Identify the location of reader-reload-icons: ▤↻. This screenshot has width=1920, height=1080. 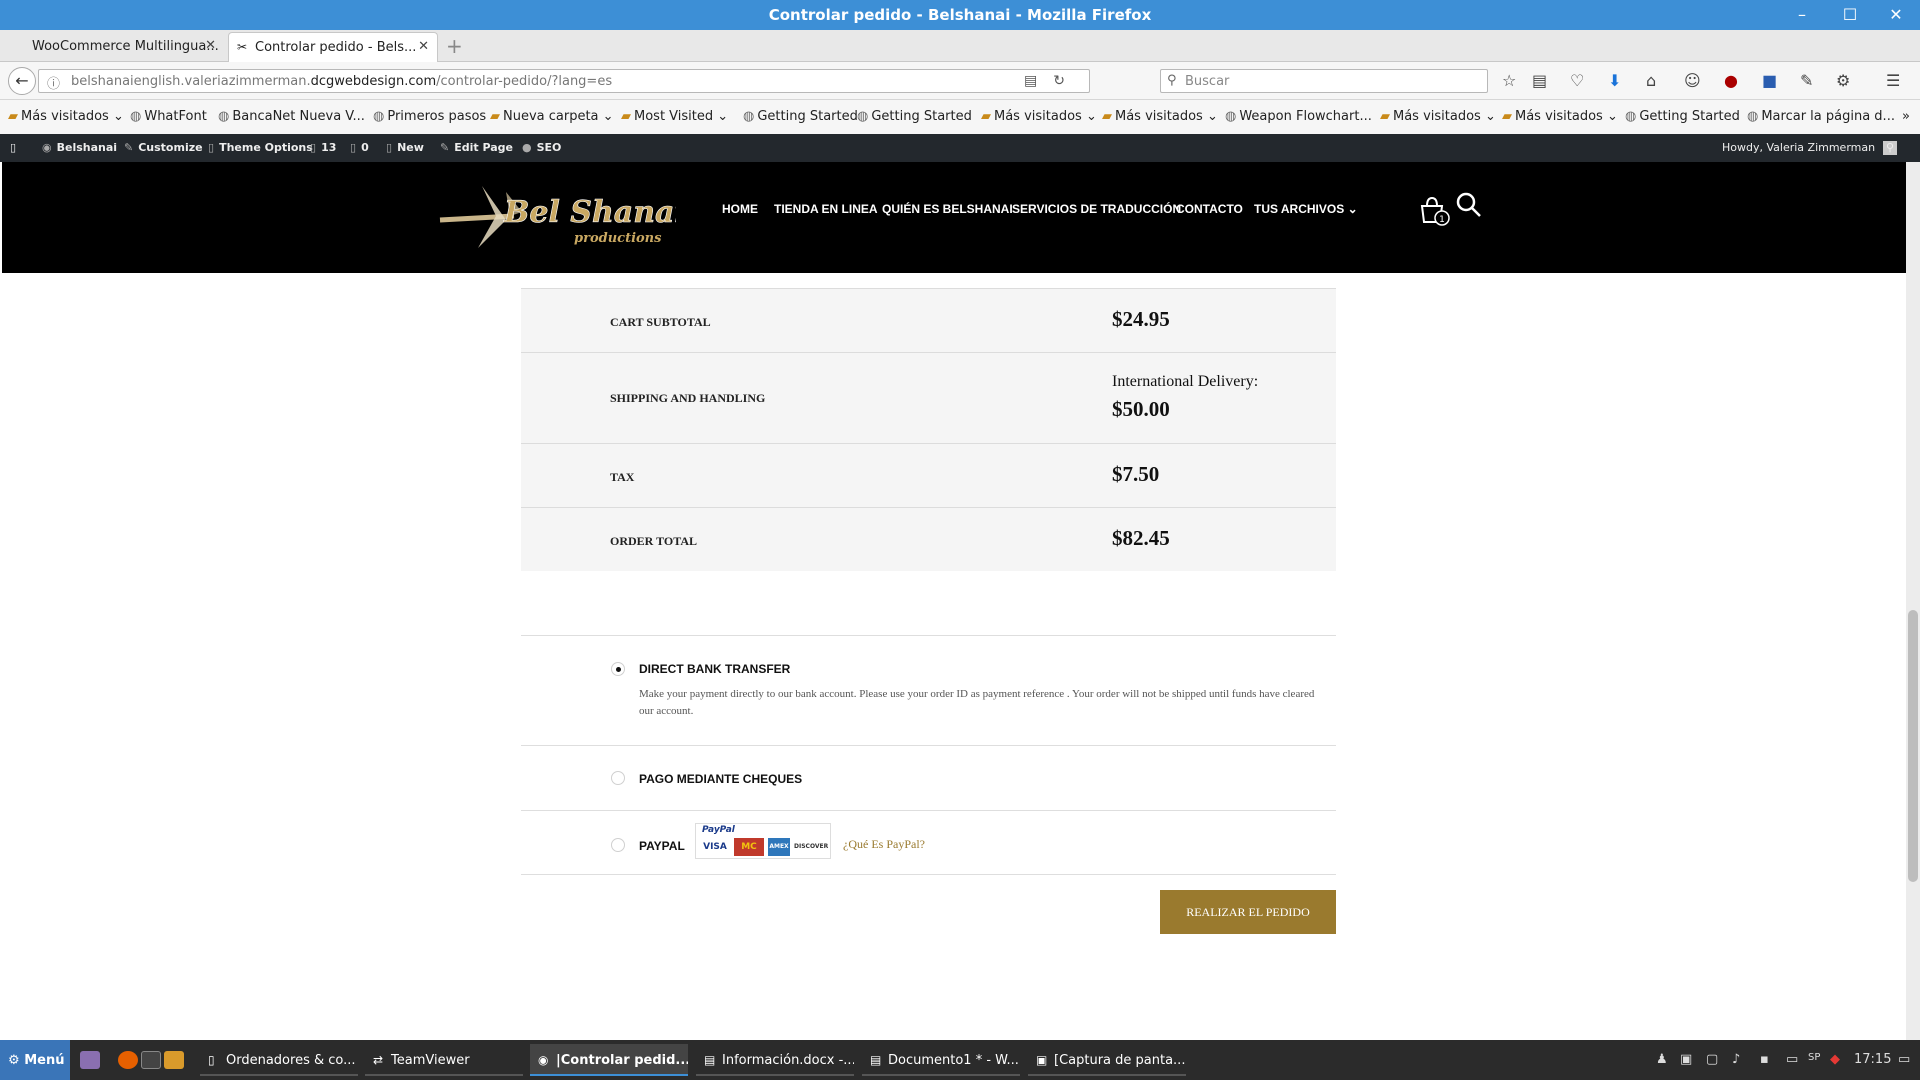
(1052, 81).